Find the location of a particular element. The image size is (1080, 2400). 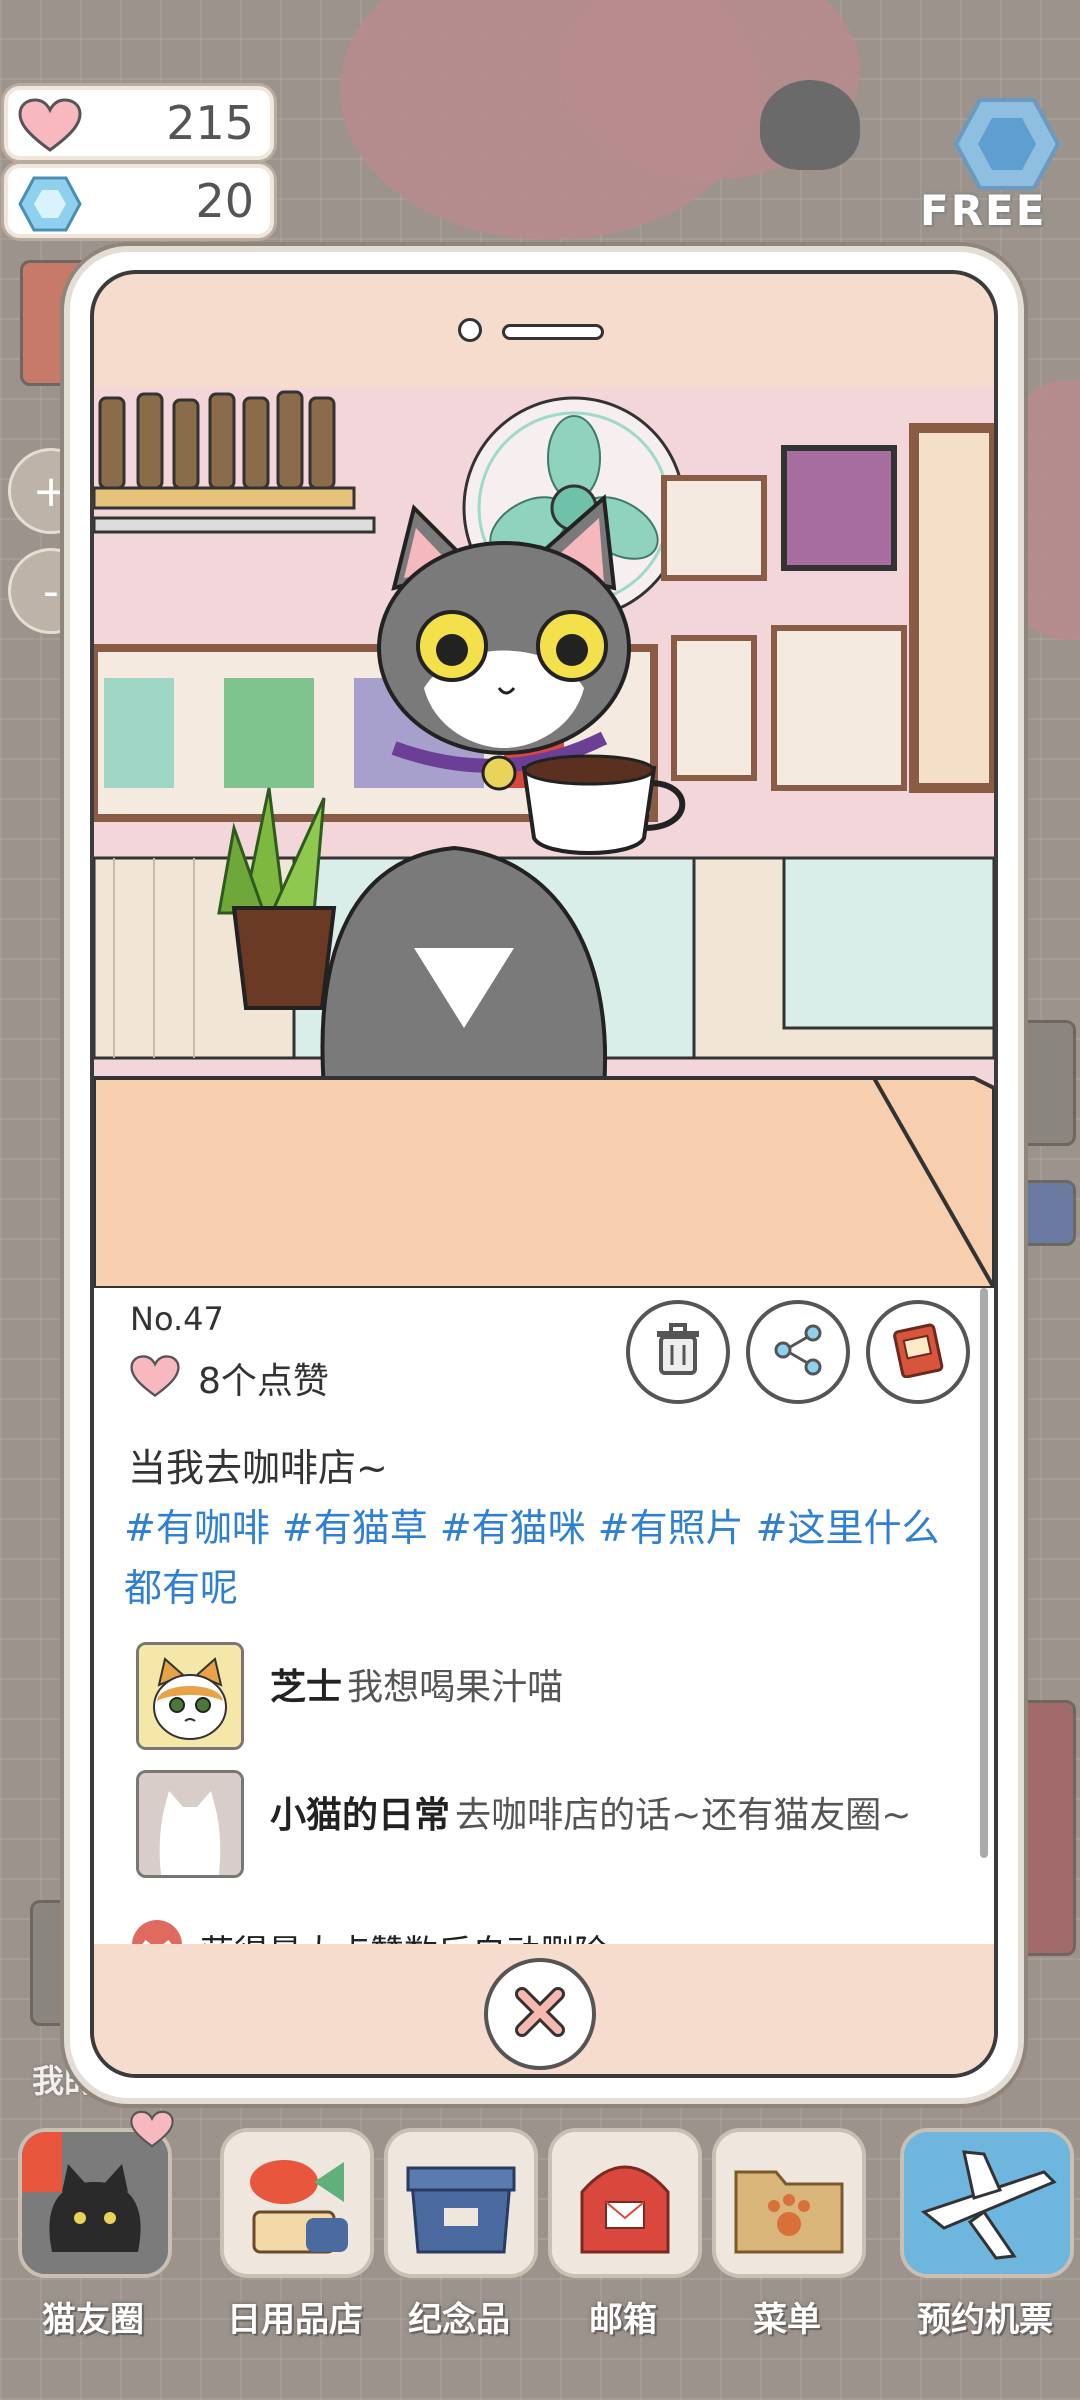

comment-author: 小猫的日常 is located at coordinates (360, 1815).